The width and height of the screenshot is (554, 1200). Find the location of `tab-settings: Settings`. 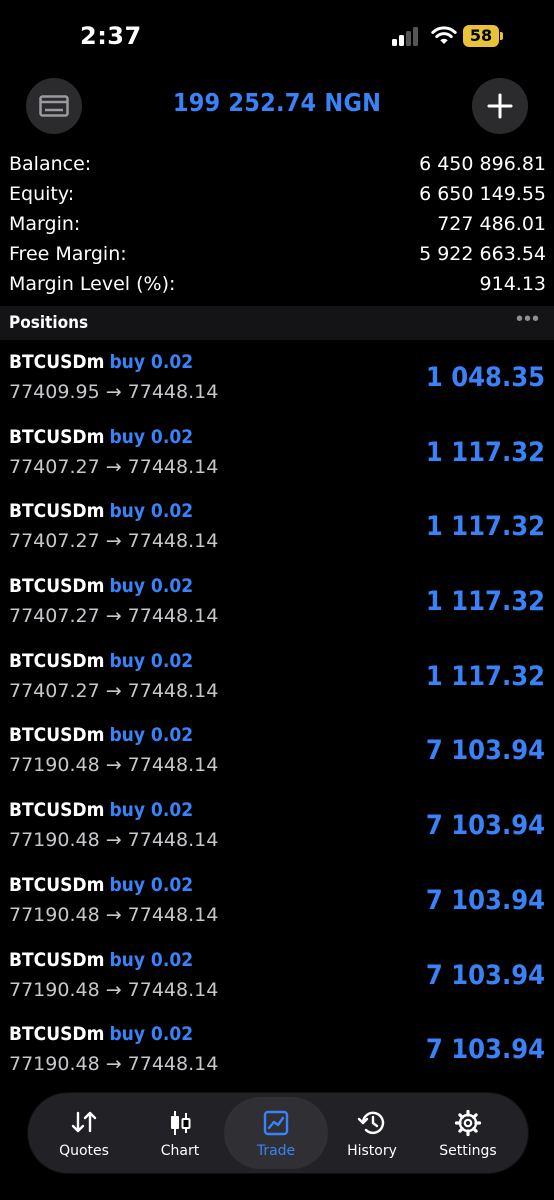

tab-settings: Settings is located at coordinates (468, 1133).